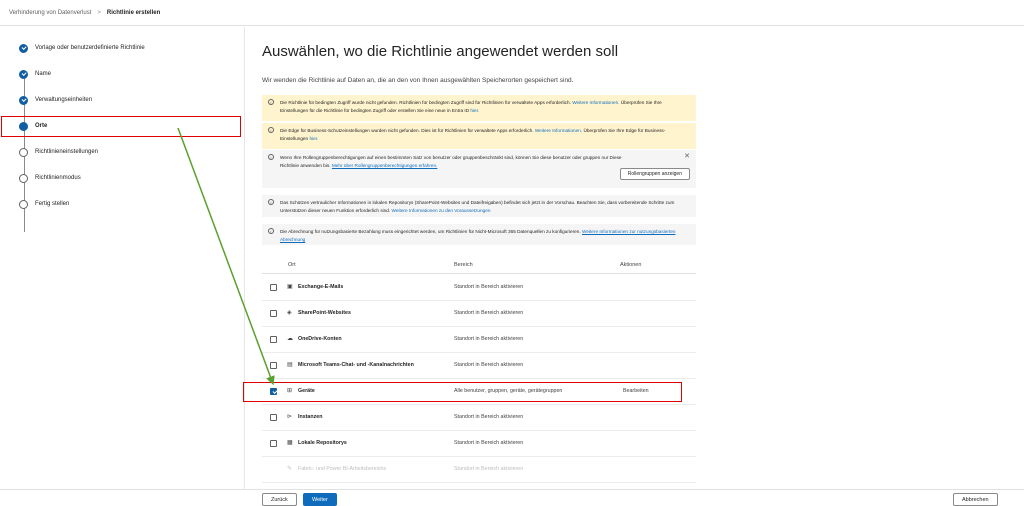 Image resolution: width=1024 pixels, height=506 pixels. I want to click on sharepoint-icon: ◈, so click(289, 313).